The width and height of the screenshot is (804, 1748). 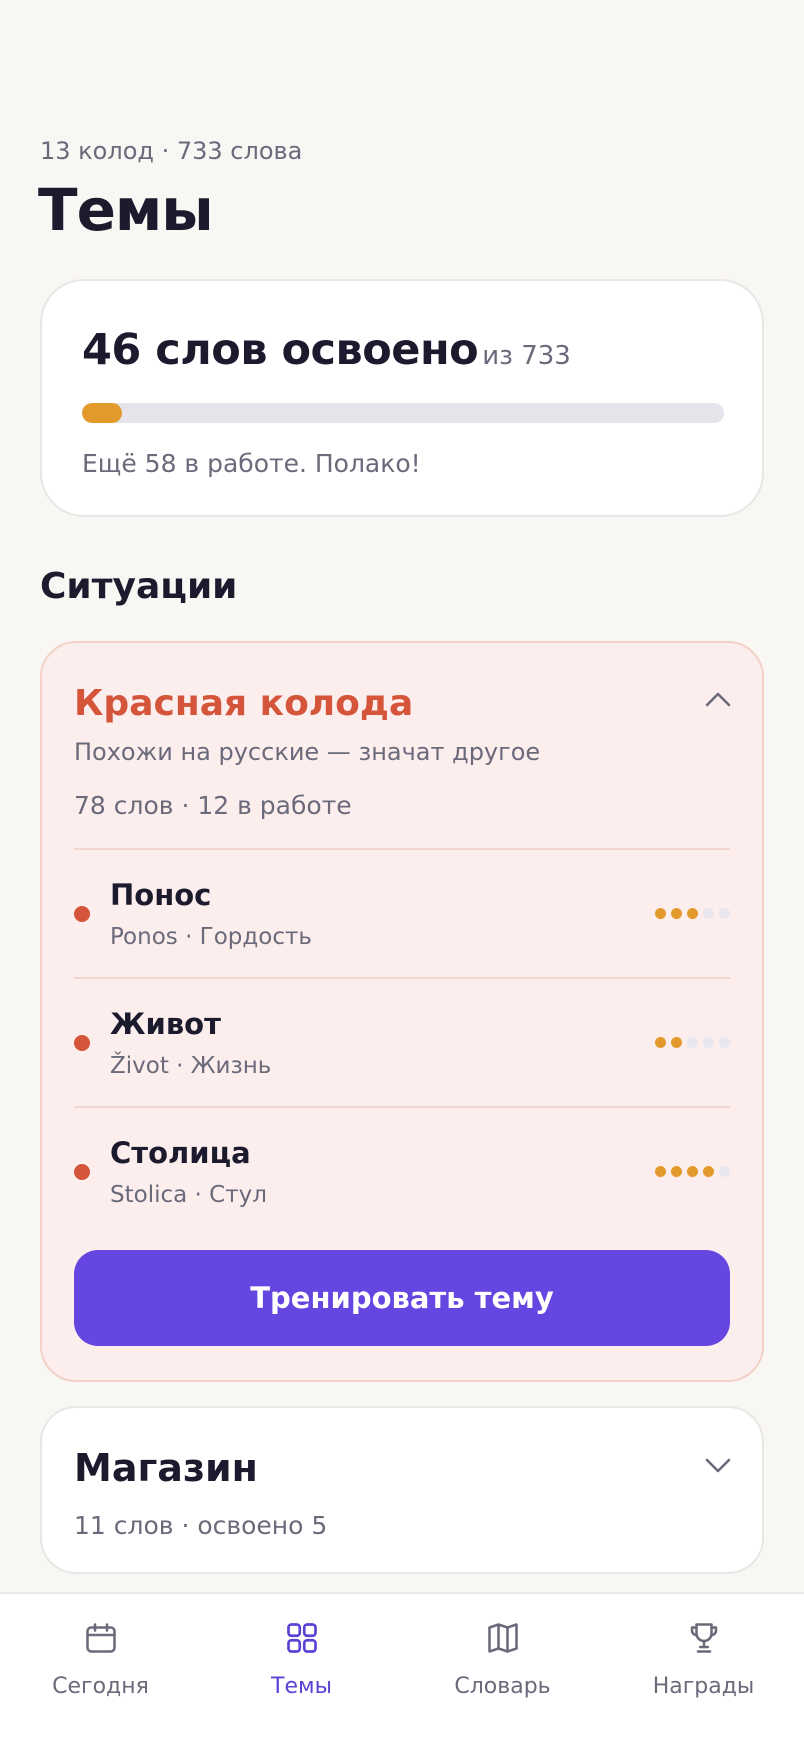 What do you see at coordinates (704, 1638) in the screenshot?
I see `trophy-icon` at bounding box center [704, 1638].